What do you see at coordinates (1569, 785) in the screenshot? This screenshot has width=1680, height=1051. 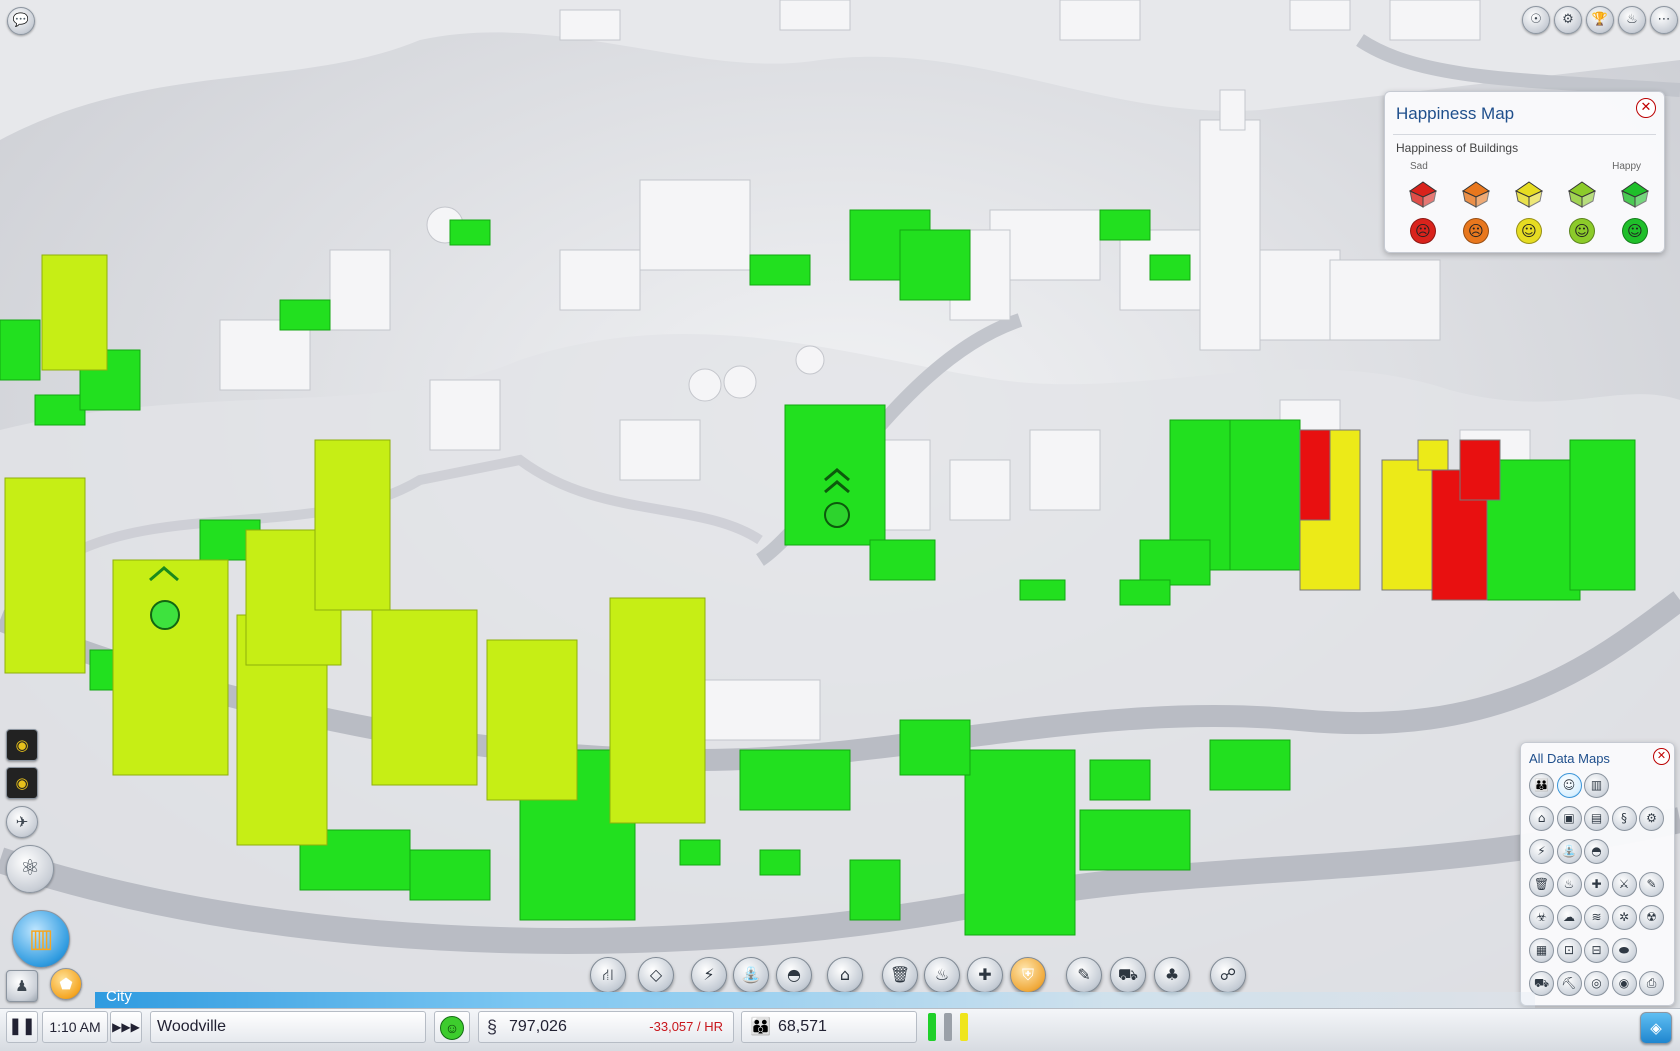 I see `happiness-map-icon: ☺` at bounding box center [1569, 785].